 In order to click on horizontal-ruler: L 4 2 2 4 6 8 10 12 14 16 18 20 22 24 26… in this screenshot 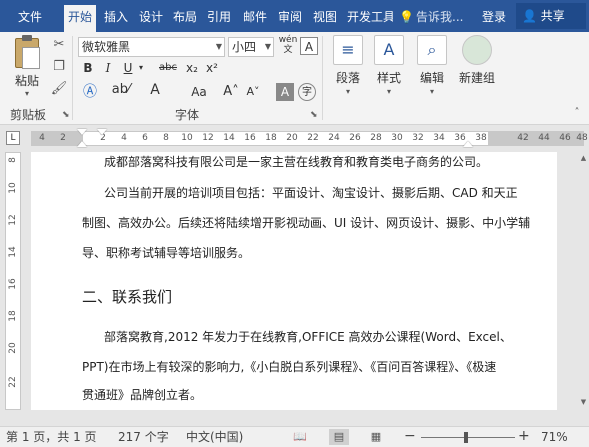, I will do `click(294, 138)`.